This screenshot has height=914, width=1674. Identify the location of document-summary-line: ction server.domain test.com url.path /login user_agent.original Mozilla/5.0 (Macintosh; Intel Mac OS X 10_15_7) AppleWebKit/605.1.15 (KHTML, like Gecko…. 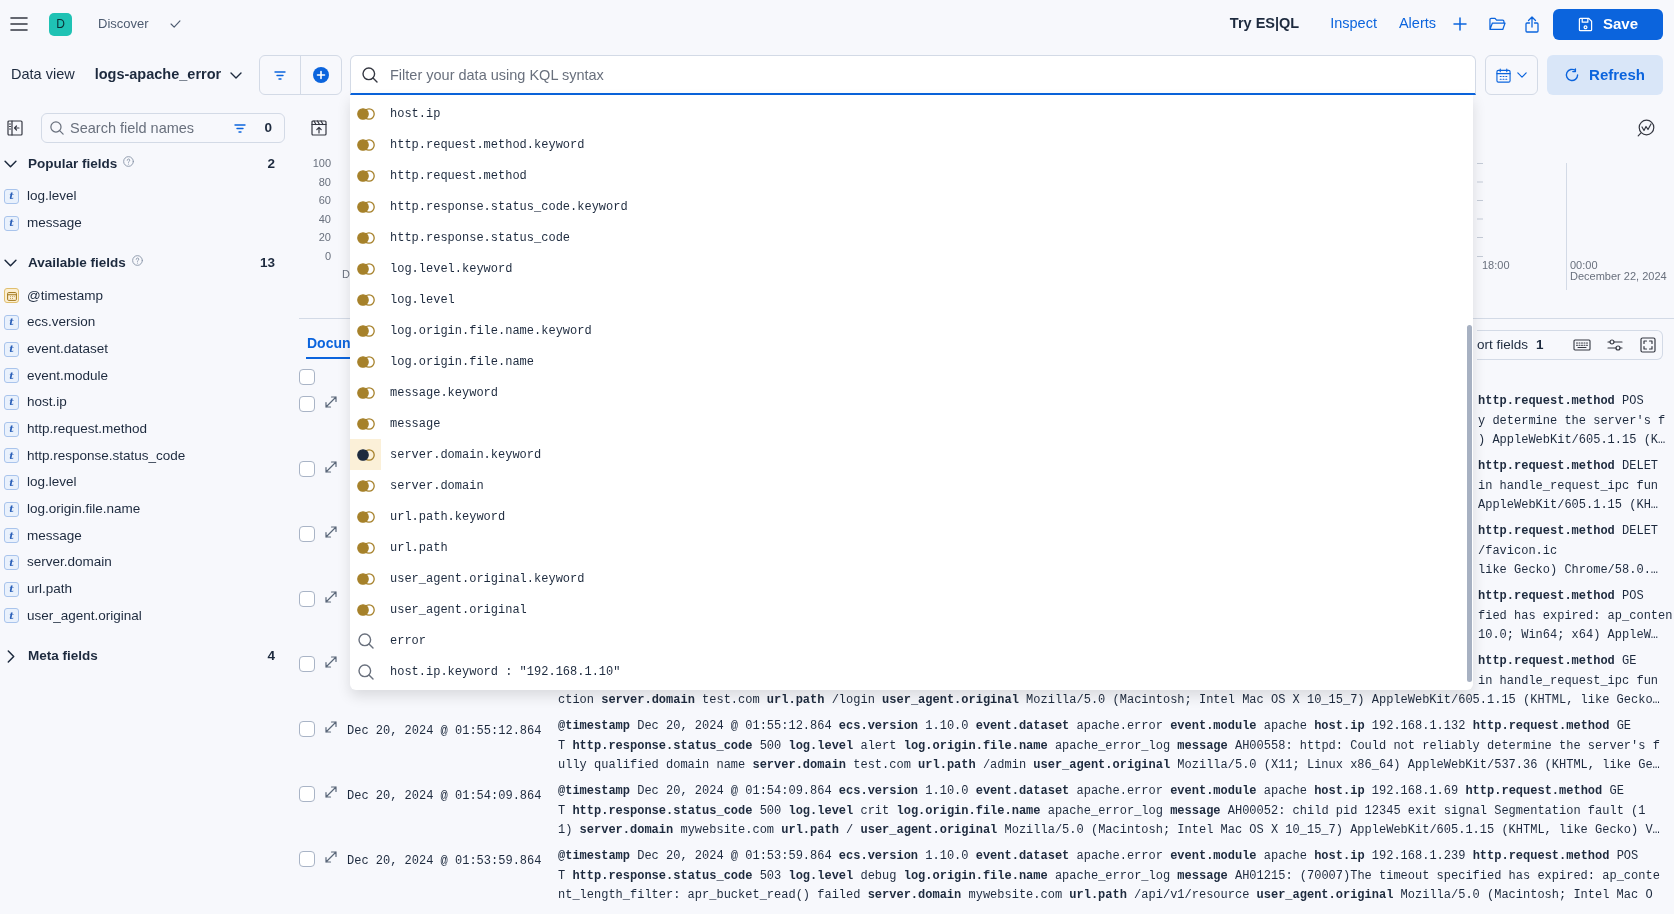
(1109, 700).